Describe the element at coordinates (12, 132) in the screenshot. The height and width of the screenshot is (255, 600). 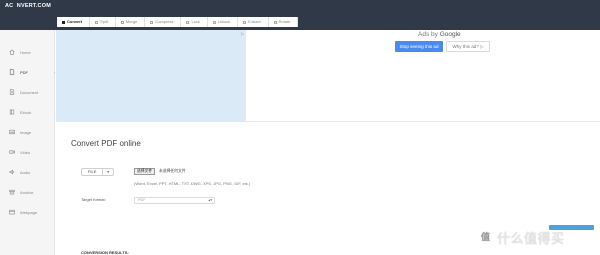
I see `image-icon` at that location.